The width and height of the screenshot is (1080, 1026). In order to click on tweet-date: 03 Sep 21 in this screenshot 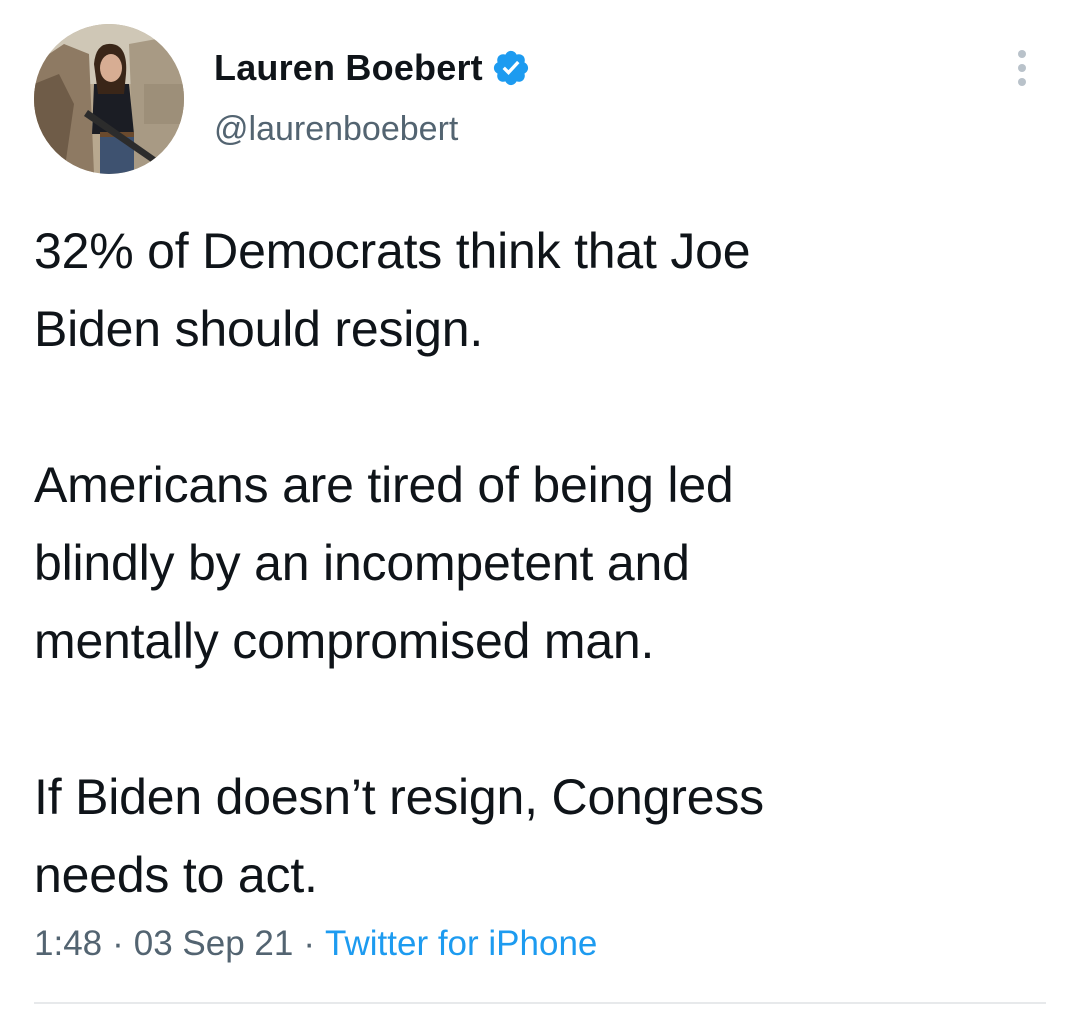, I will do `click(214, 943)`.